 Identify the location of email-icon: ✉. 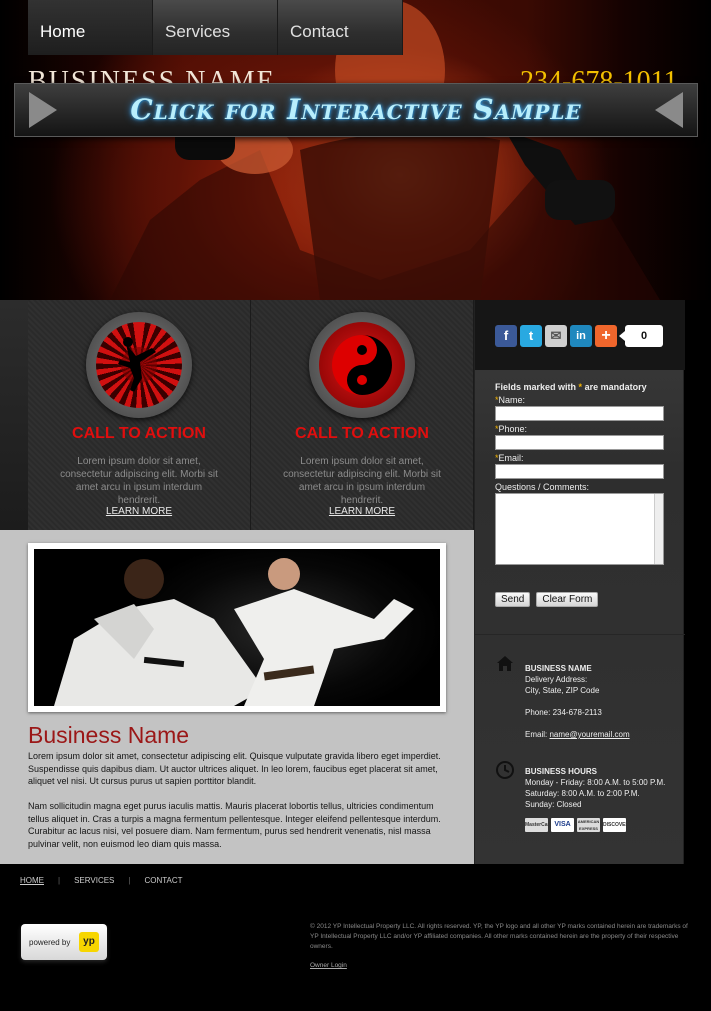
(556, 336).